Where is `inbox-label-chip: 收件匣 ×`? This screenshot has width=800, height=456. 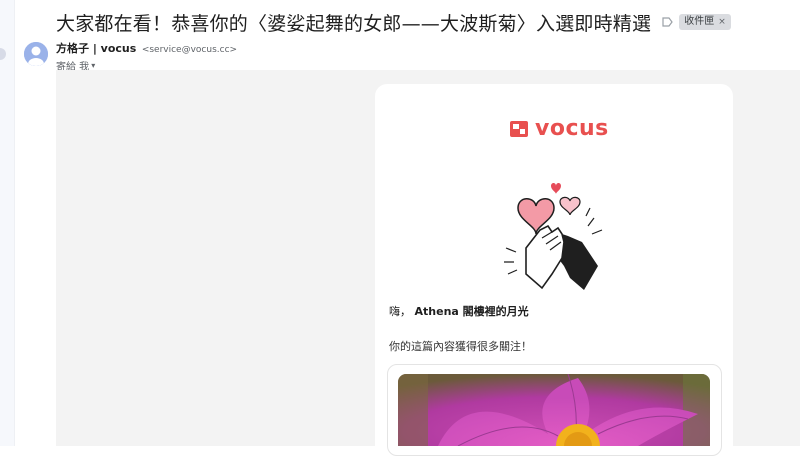 inbox-label-chip: 收件匣 × is located at coordinates (705, 22).